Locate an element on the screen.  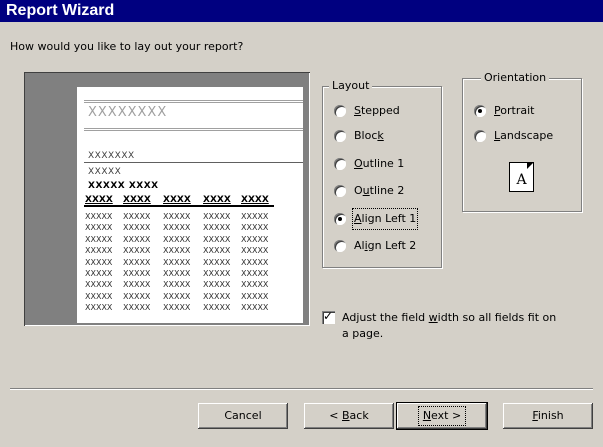
preview-group1: XXXXXXX is located at coordinates (111, 156).